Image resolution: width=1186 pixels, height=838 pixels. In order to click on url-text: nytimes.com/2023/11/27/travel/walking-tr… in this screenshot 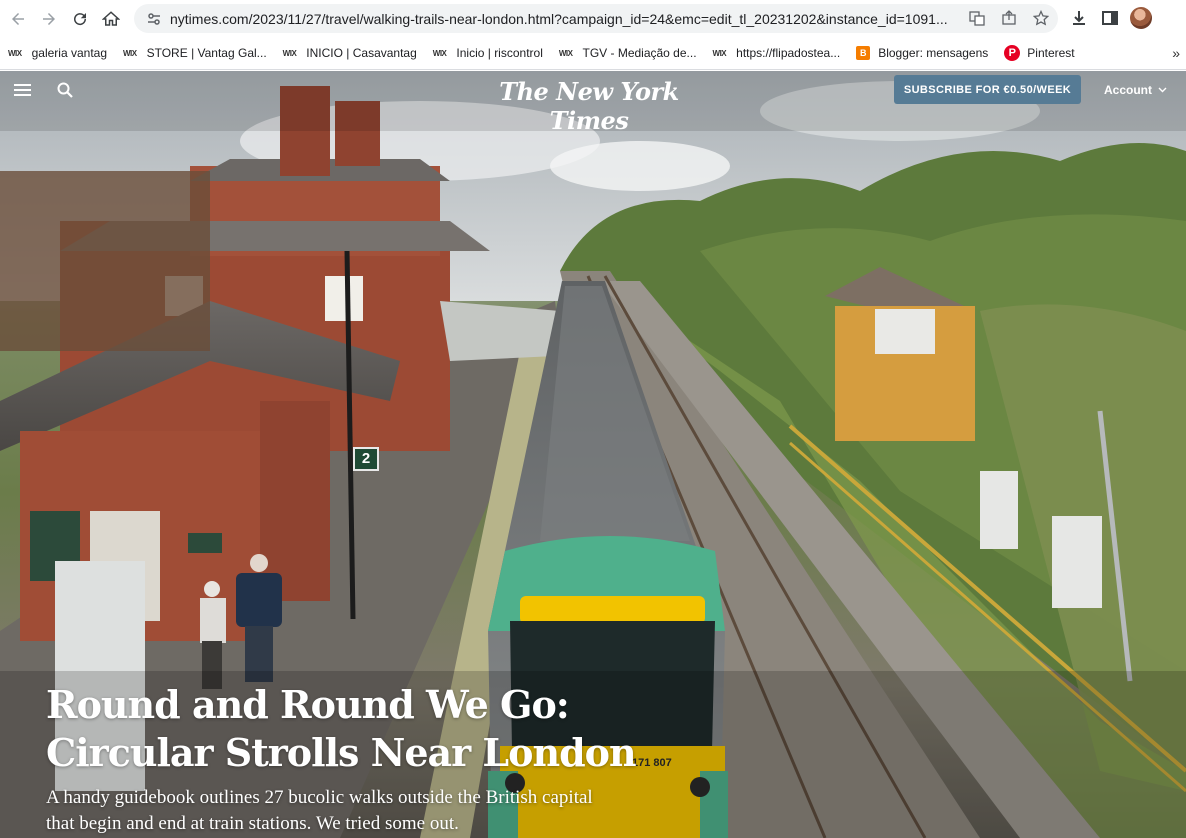, I will do `click(560, 19)`.